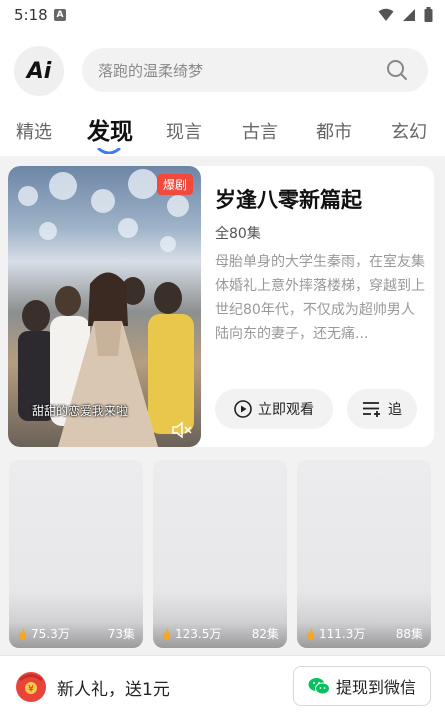 Image resolution: width=445 pixels, height=713 pixels. I want to click on signal-icon, so click(409, 14).